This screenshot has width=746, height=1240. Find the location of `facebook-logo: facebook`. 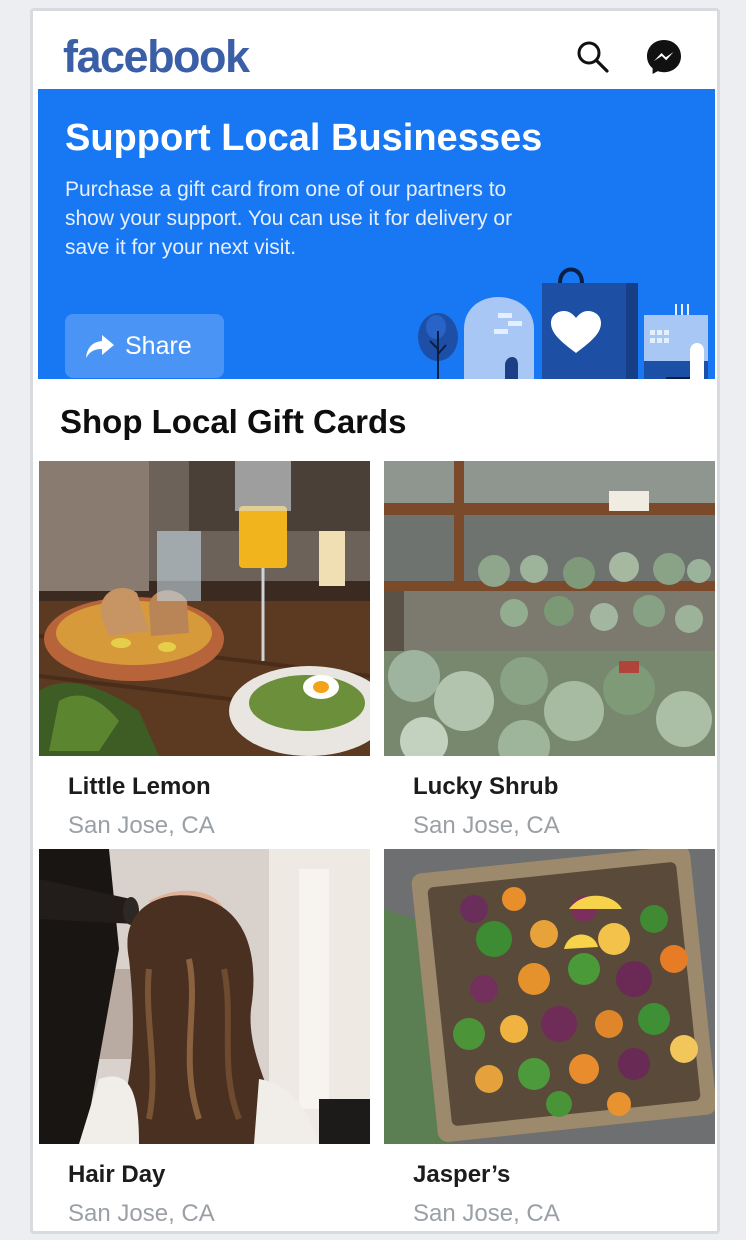

facebook-logo: facebook is located at coordinates (156, 57).